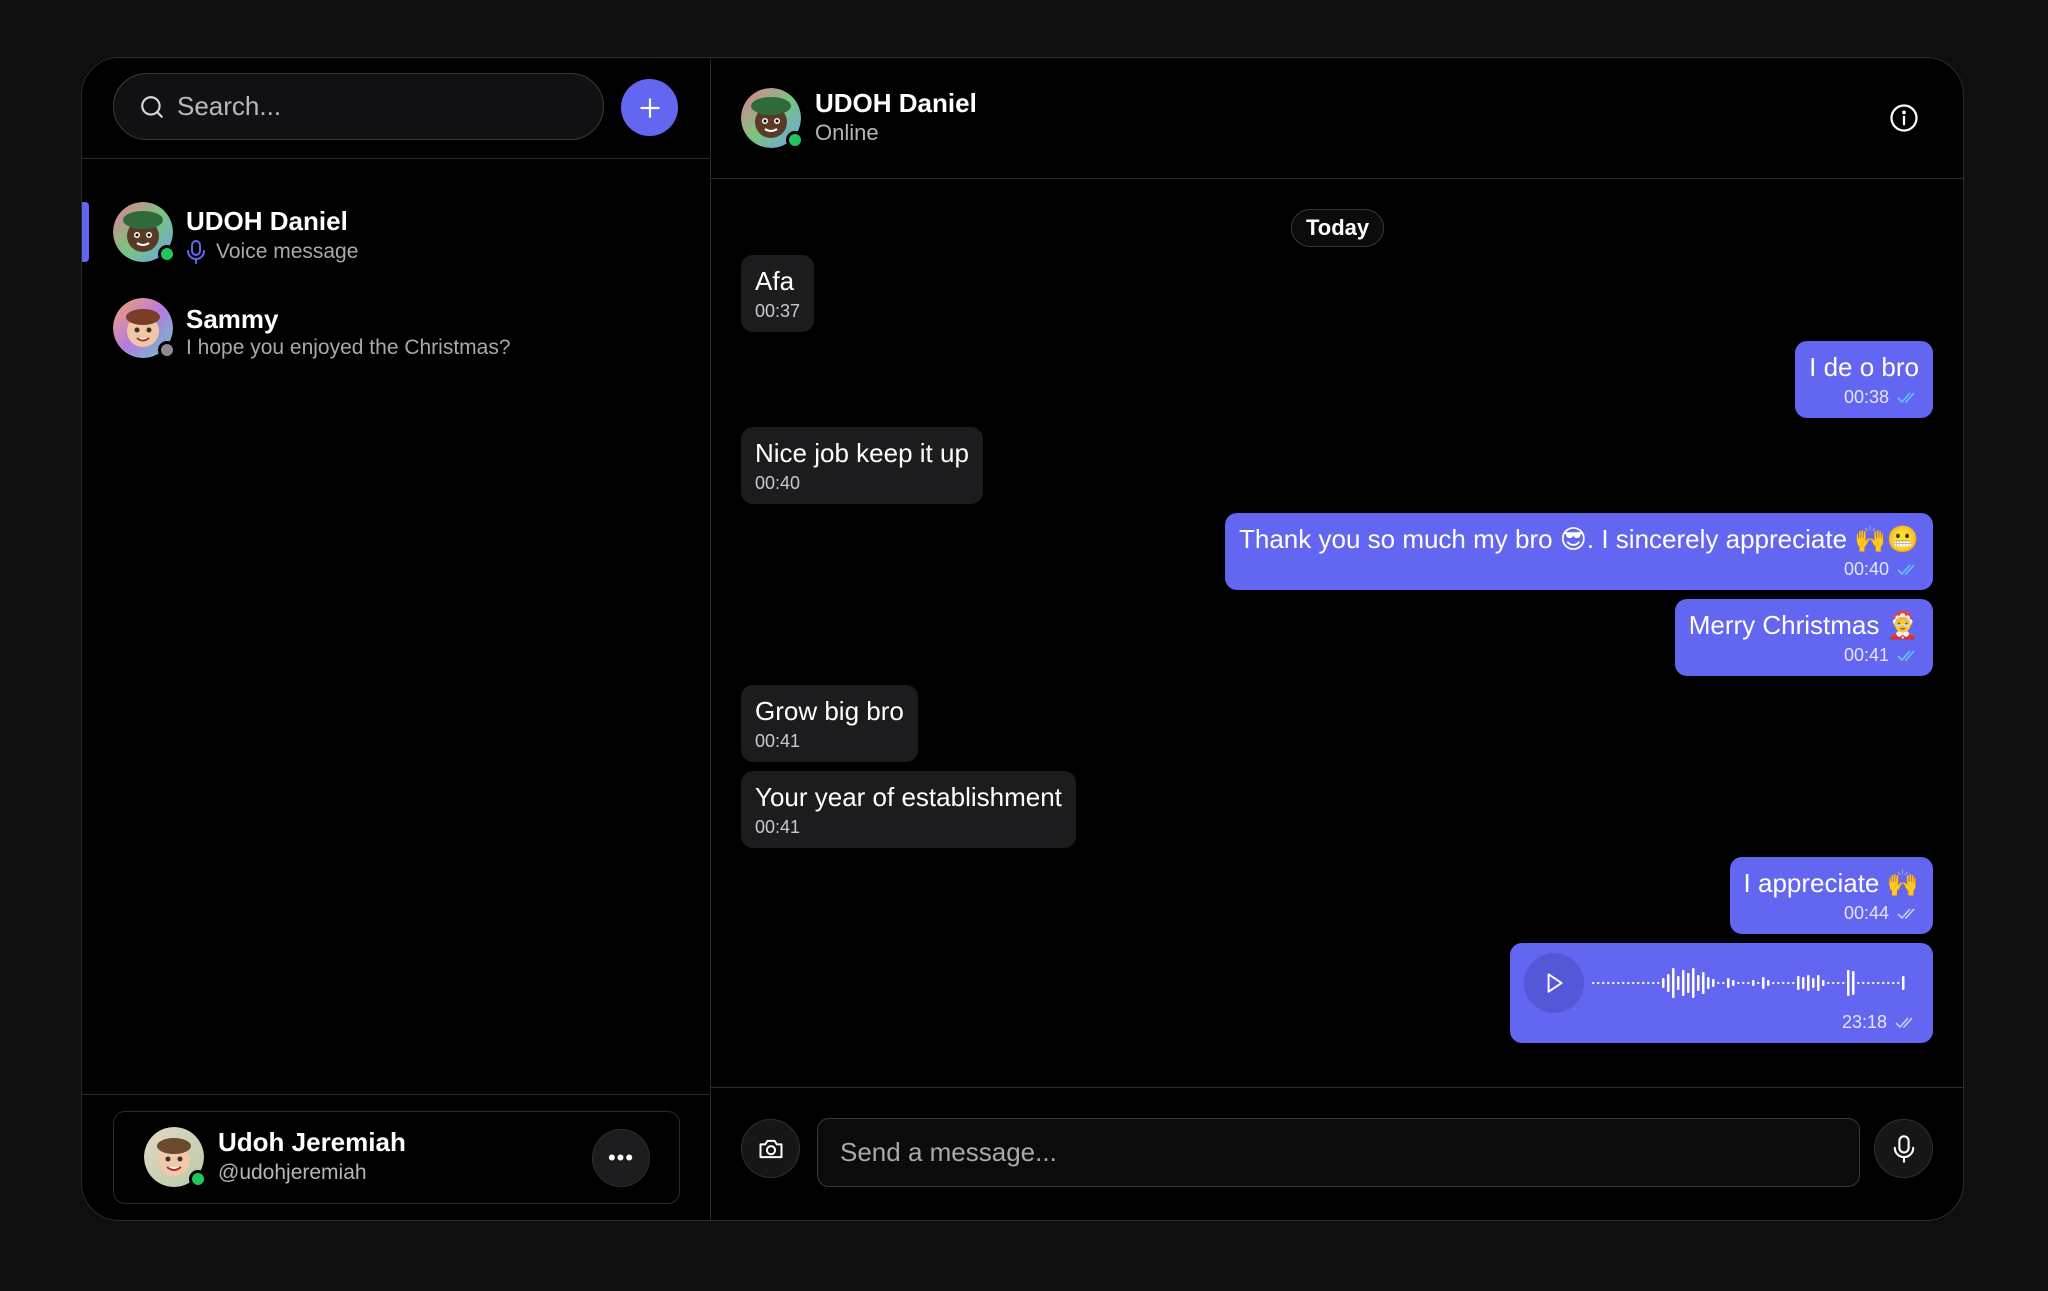 Image resolution: width=2048 pixels, height=1291 pixels. I want to click on more-icon: •••, so click(621, 1157).